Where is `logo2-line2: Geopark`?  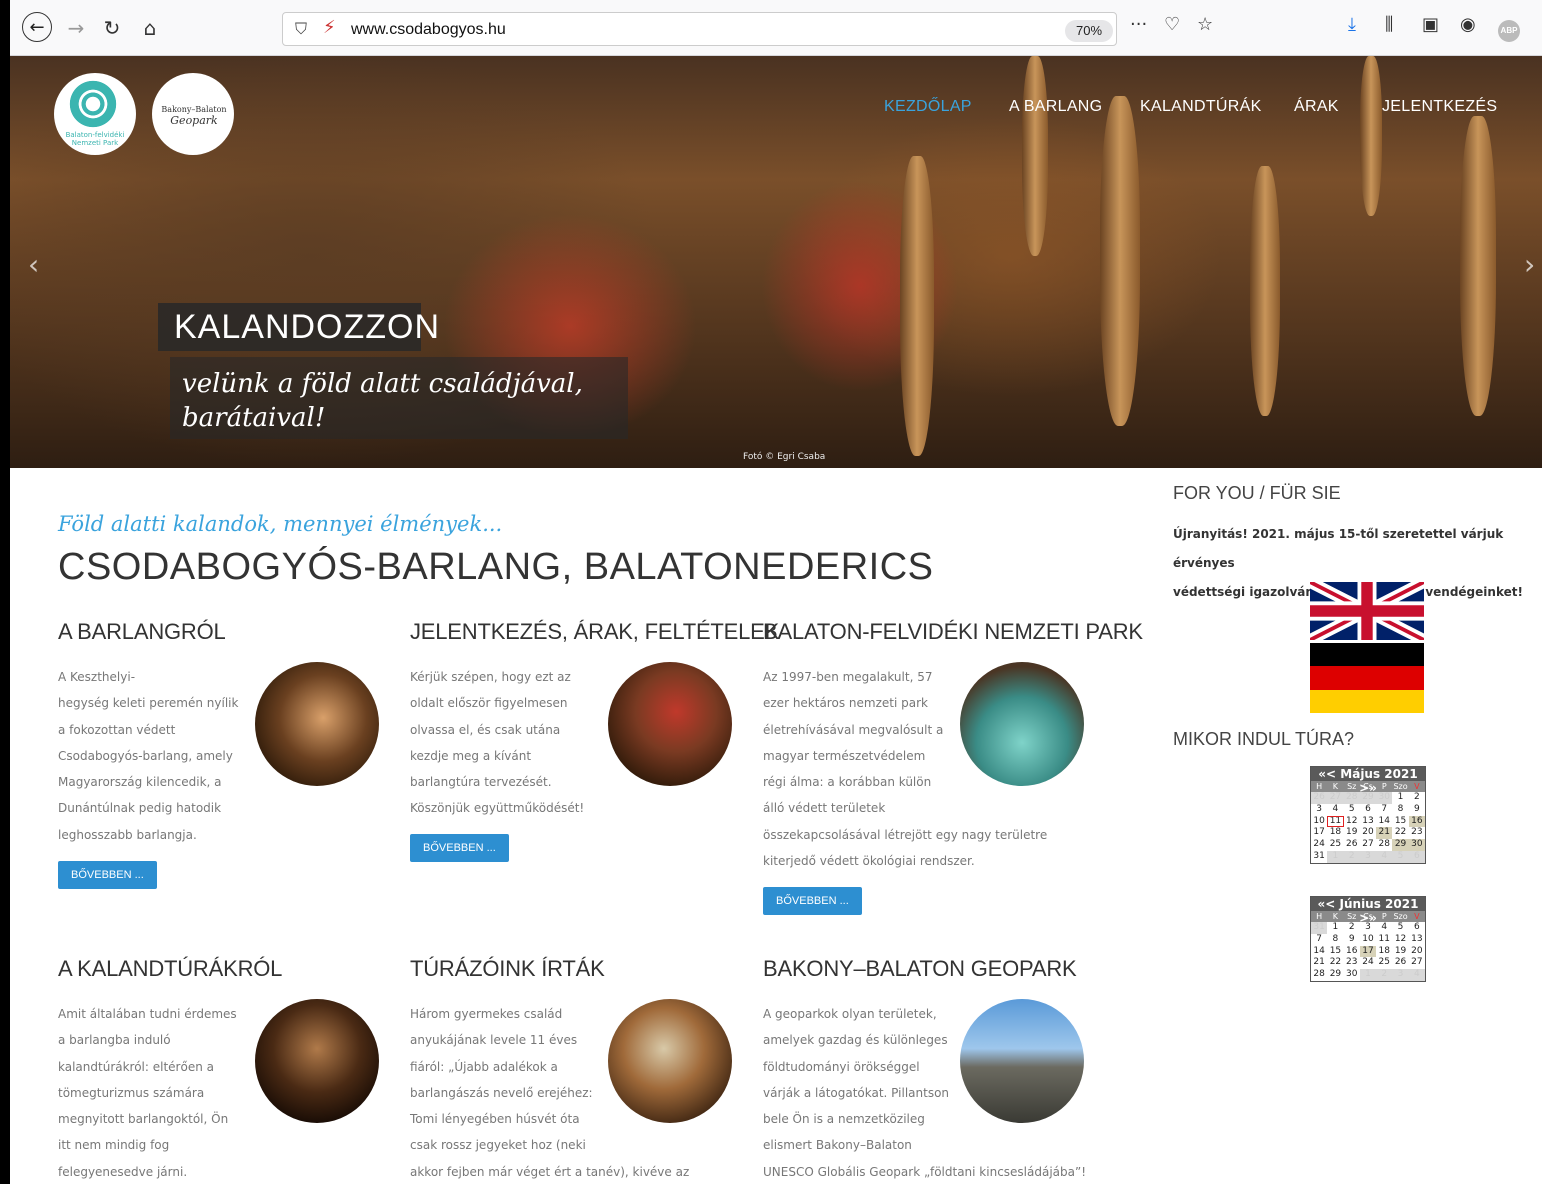 logo2-line2: Geopark is located at coordinates (194, 120).